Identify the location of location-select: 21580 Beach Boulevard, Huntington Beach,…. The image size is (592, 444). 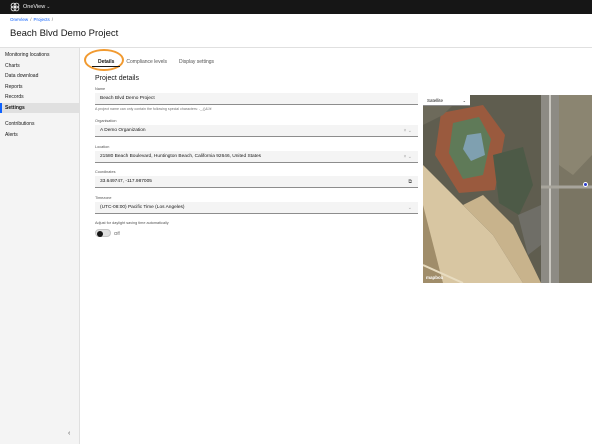
(256, 157).